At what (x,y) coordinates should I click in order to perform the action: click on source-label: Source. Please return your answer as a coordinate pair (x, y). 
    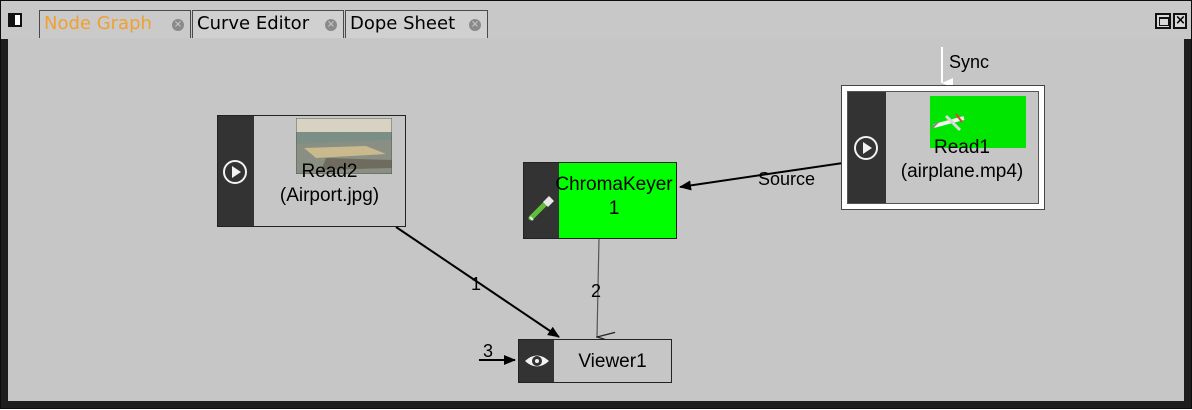
    Looking at the image, I should click on (787, 179).